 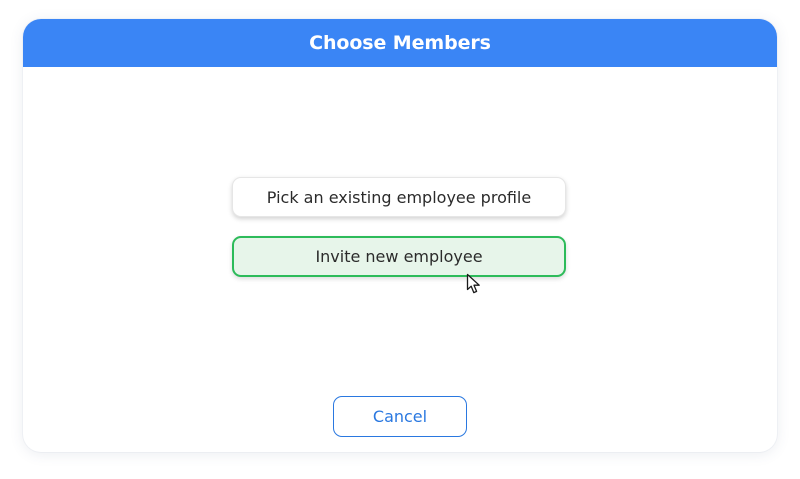 I want to click on dialog-title: Choose Members, so click(x=400, y=43).